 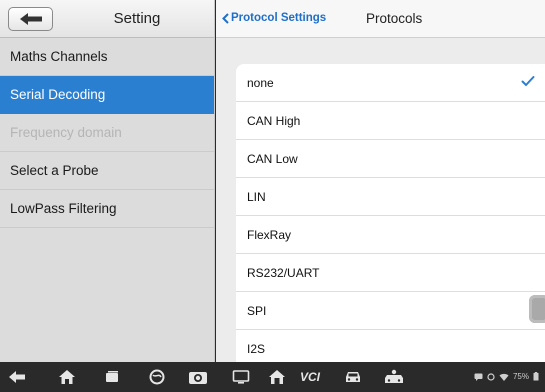 I want to click on checkmark-icon, so click(x=528, y=81).